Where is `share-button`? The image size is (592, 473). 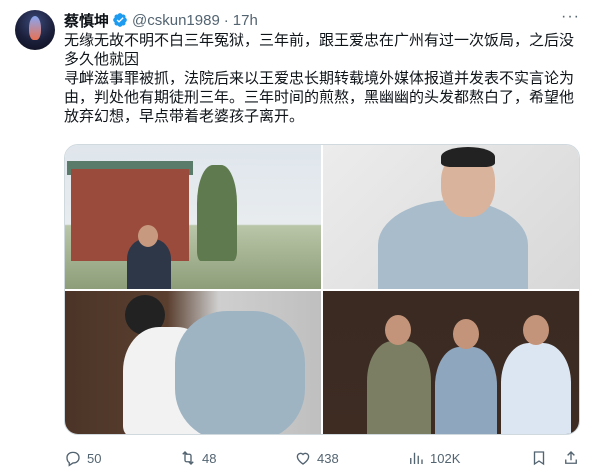 share-button is located at coordinates (571, 458).